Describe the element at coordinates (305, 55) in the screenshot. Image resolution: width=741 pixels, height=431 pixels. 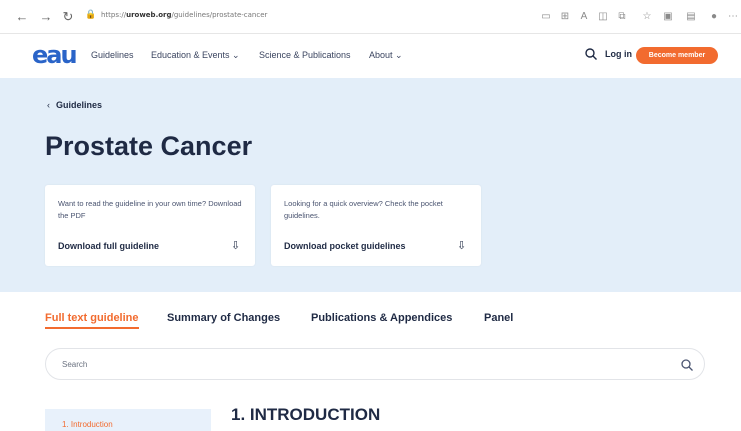
I see `nav-science-publications: Science & Publications` at that location.